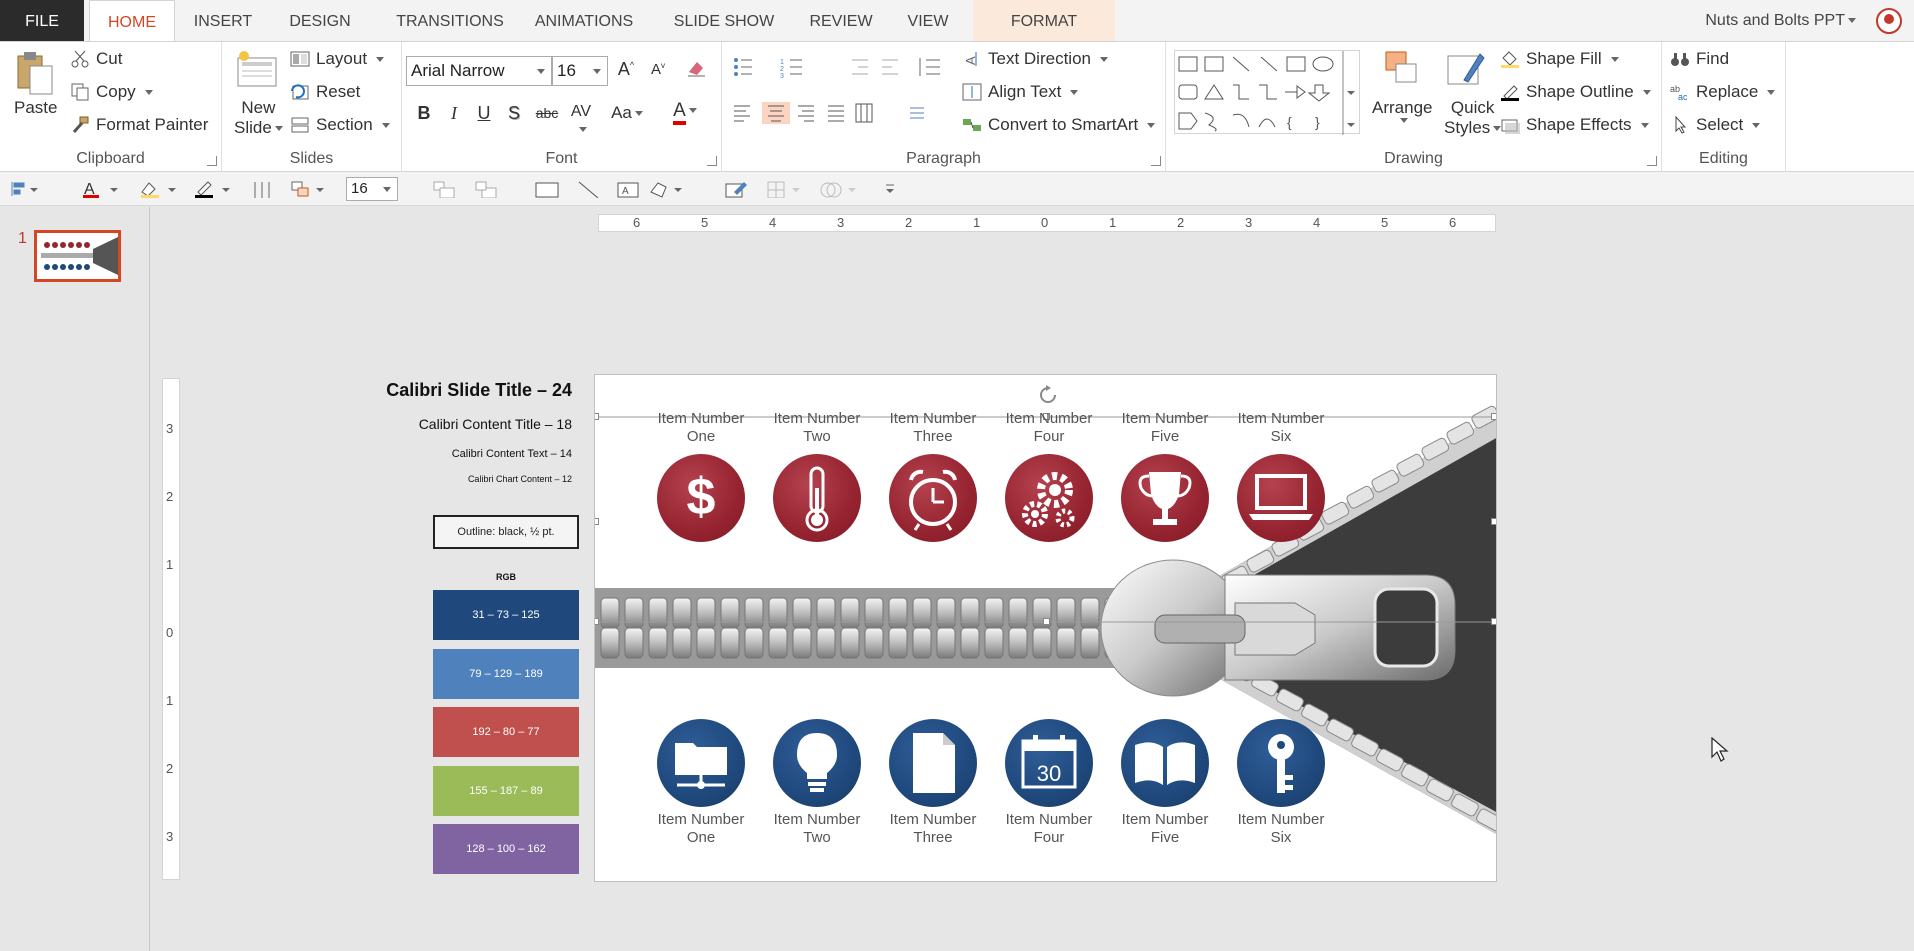 Image resolution: width=1914 pixels, height=951 pixels. What do you see at coordinates (454, 113) in the screenshot?
I see `italic-button: I` at bounding box center [454, 113].